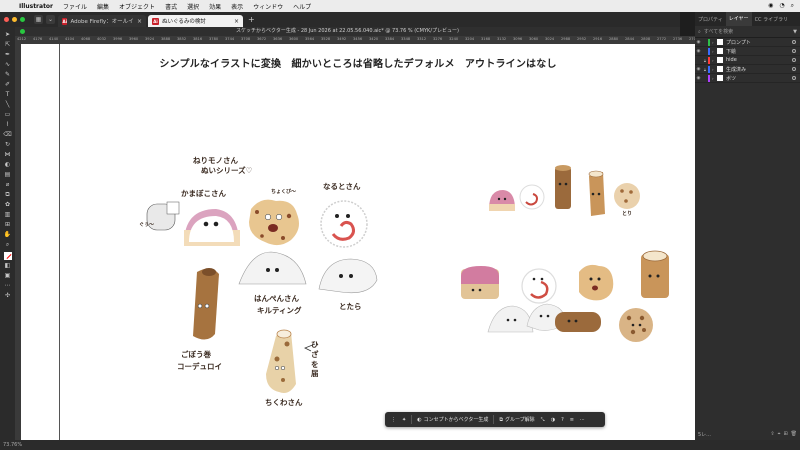 This screenshot has height=450, width=800. Describe the element at coordinates (8, 74) in the screenshot. I see `brush-tool-icon: ✎` at that location.